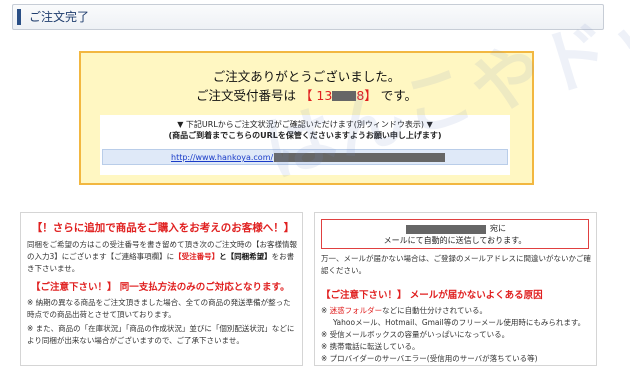 The width and height of the screenshot is (630, 380). I want to click on header-accent-bar, so click(19, 17).